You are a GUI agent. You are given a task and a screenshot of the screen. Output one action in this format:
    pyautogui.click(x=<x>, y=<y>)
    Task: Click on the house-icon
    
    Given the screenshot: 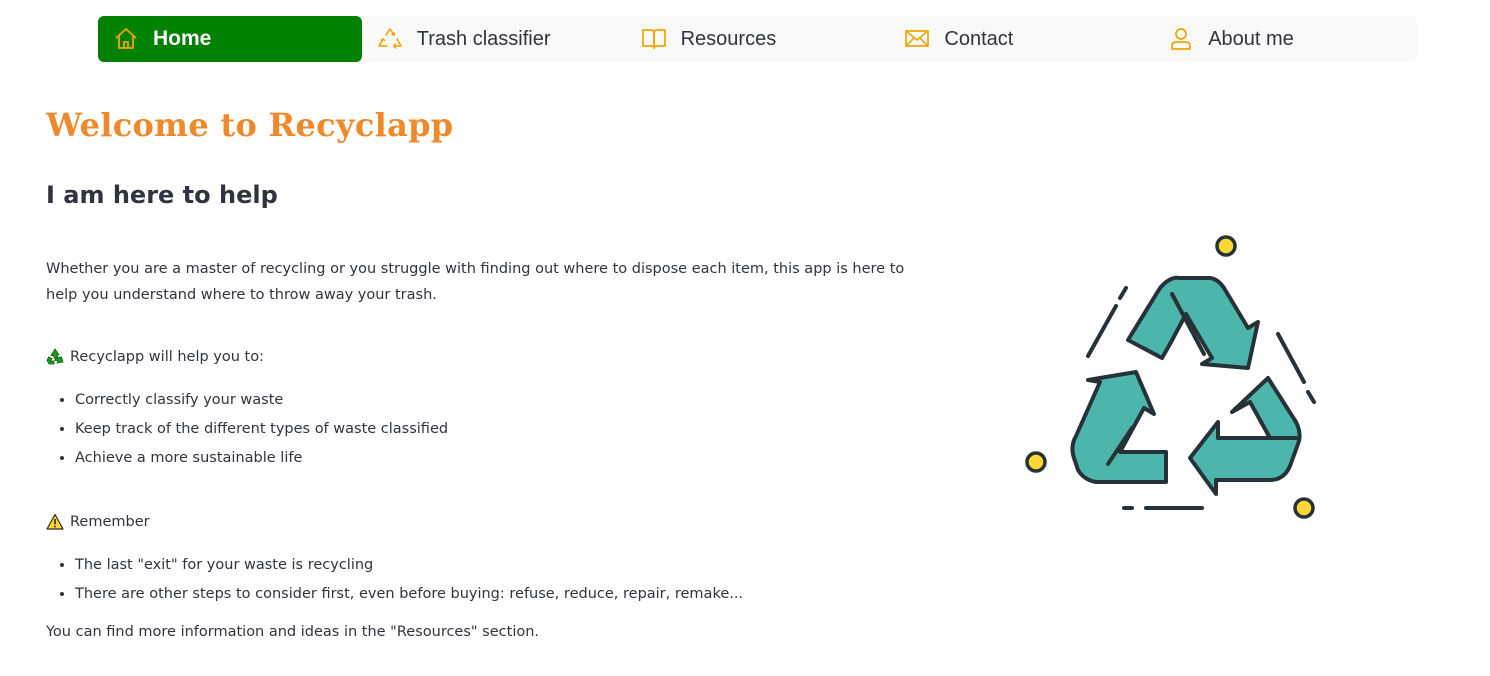 What is the action you would take?
    pyautogui.click(x=126, y=39)
    